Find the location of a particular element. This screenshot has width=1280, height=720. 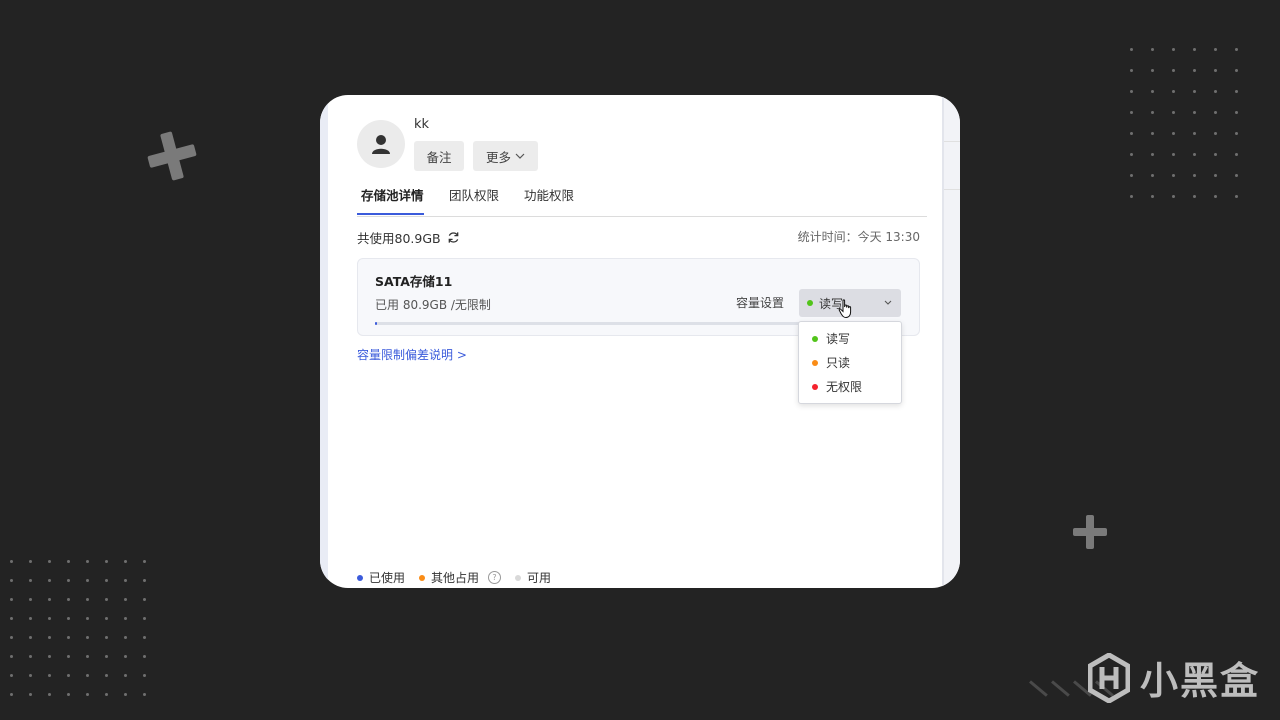

pool-name: SATA存储11 is located at coordinates (414, 281).